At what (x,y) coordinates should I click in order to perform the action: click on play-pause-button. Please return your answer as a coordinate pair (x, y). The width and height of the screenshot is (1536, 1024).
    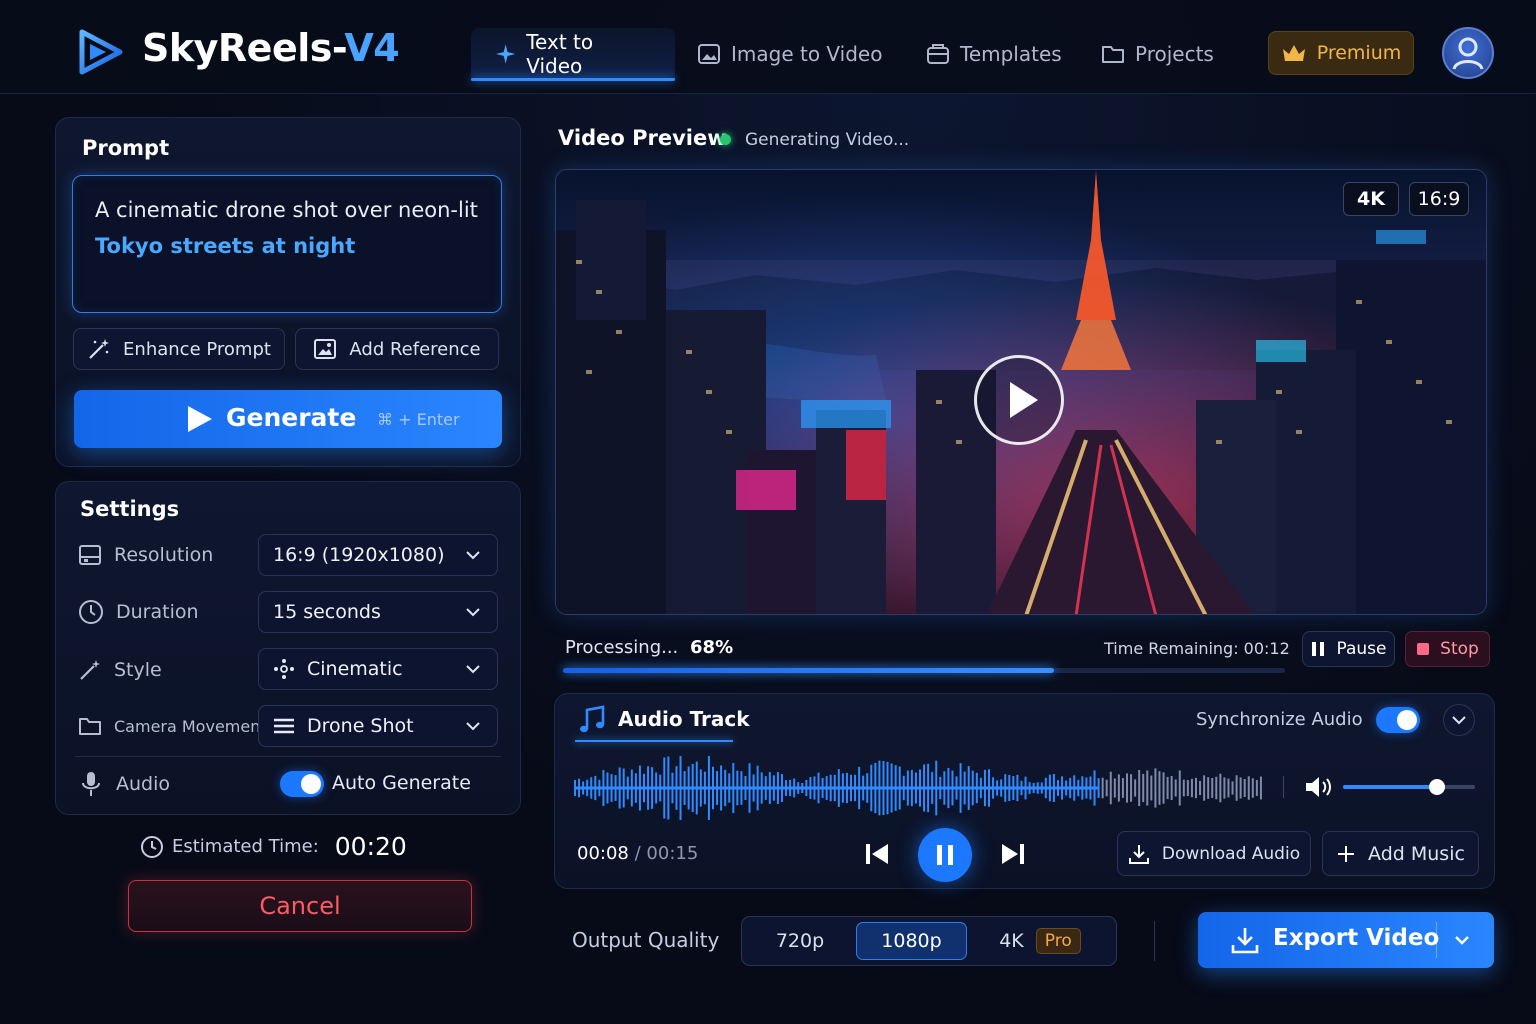
    Looking at the image, I should click on (945, 855).